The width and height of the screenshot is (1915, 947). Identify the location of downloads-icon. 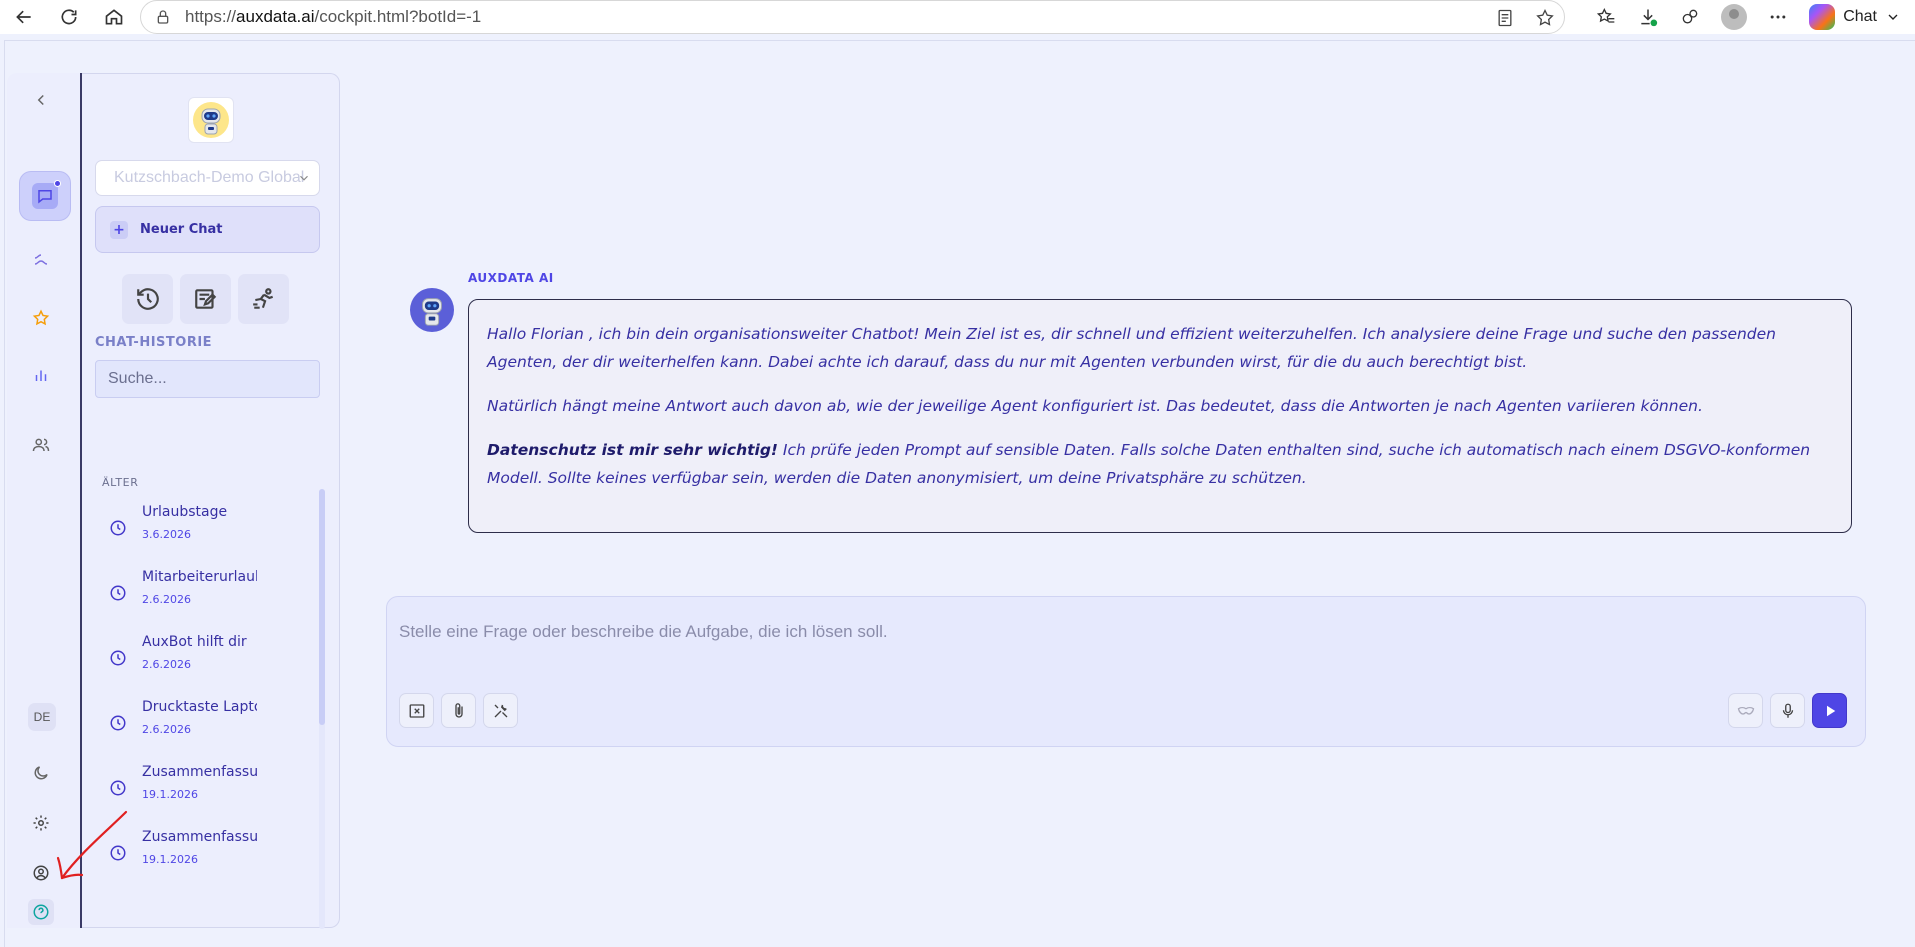
(1648, 17).